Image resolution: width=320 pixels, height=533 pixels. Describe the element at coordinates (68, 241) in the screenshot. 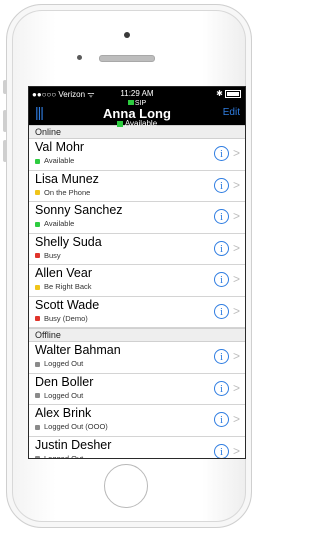

I see `contact-name: Shelly Suda` at that location.